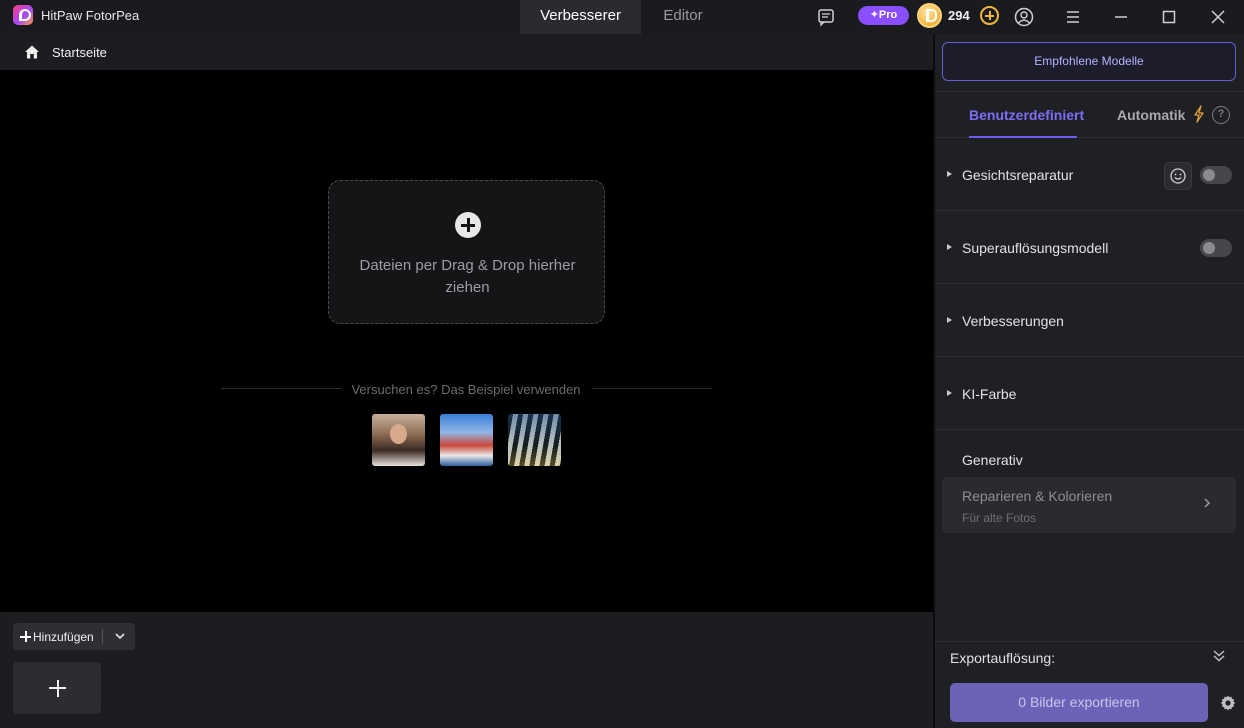 The width and height of the screenshot is (1244, 728). I want to click on breadcrumb-home: Startseite, so click(79, 52).